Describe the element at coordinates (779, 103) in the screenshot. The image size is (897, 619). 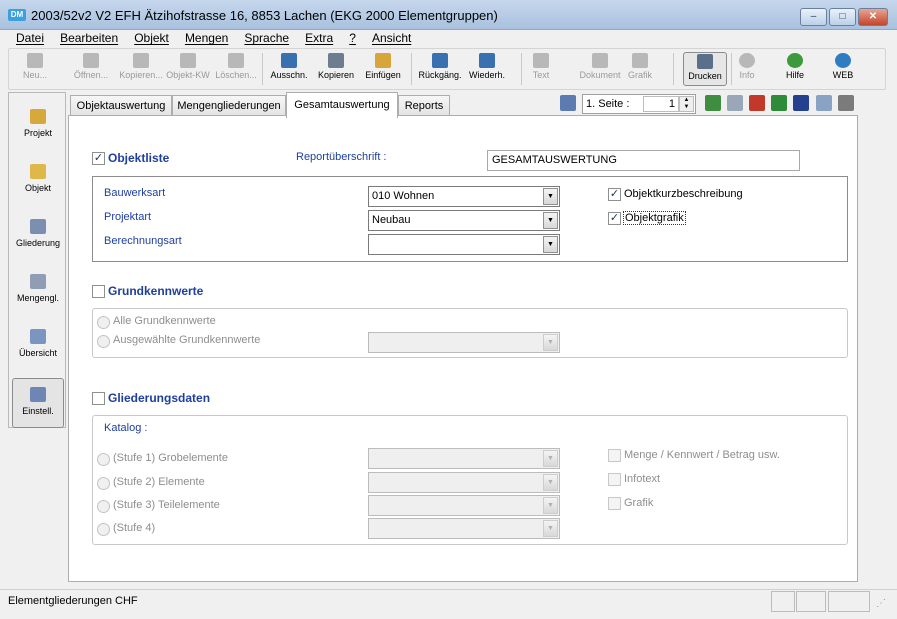
I see `excel-icon` at that location.